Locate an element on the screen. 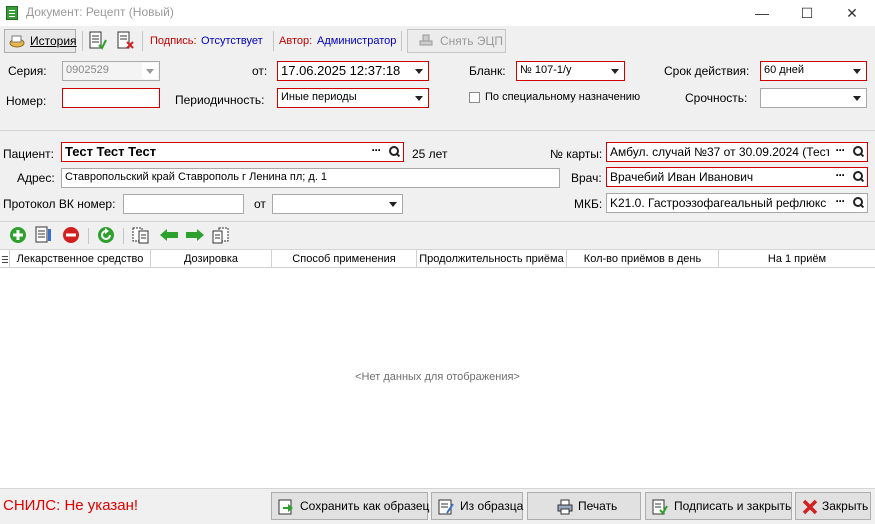 The image size is (875, 524). sign-and-close-label: Подписать и закрыть is located at coordinates (733, 506).